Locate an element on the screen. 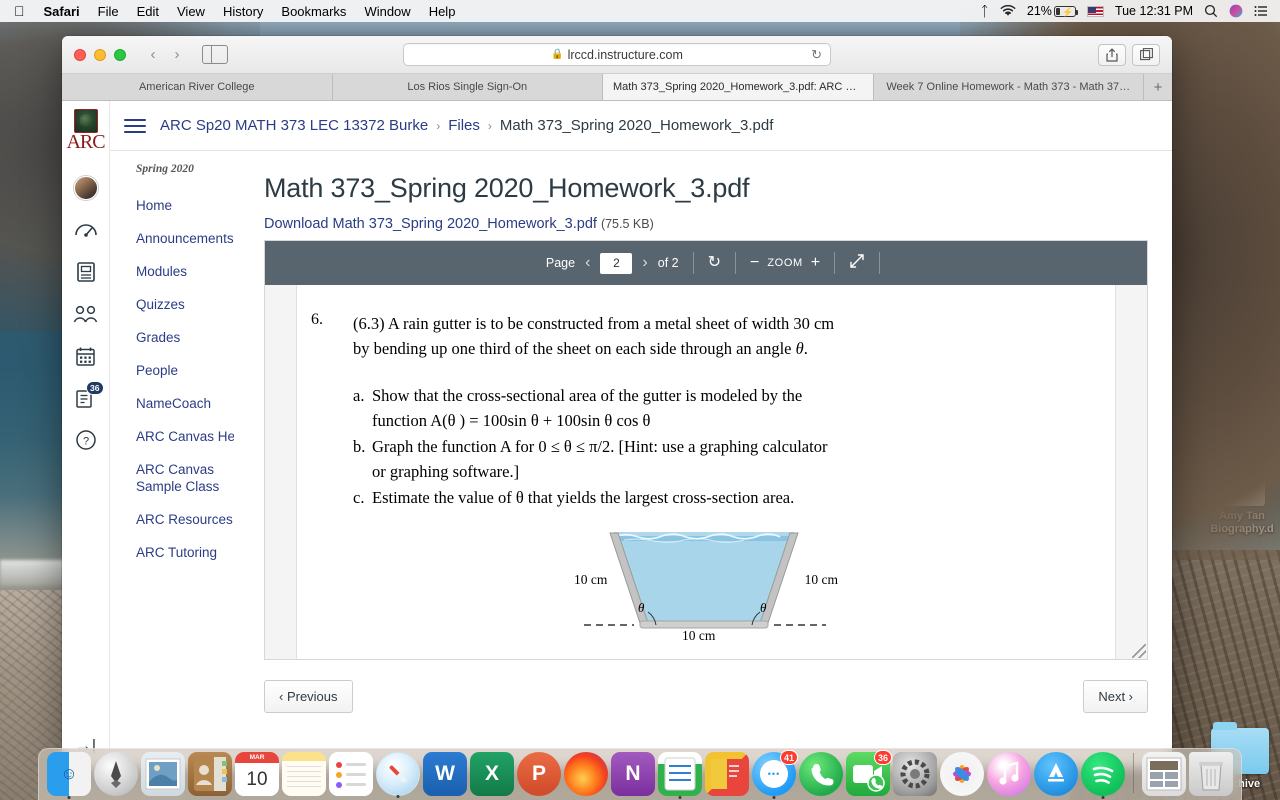 Image resolution: width=1280 pixels, height=800 pixels. menu-item-view: View is located at coordinates (191, 11).